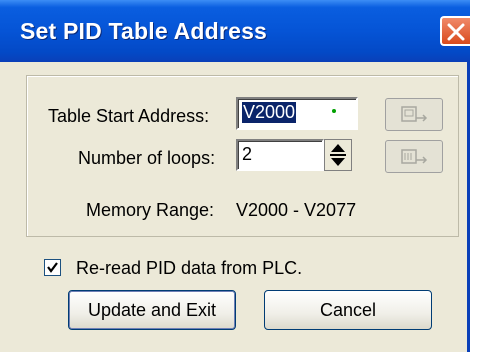  What do you see at coordinates (129, 116) in the screenshot?
I see `start-address-label: Table Start Address:` at bounding box center [129, 116].